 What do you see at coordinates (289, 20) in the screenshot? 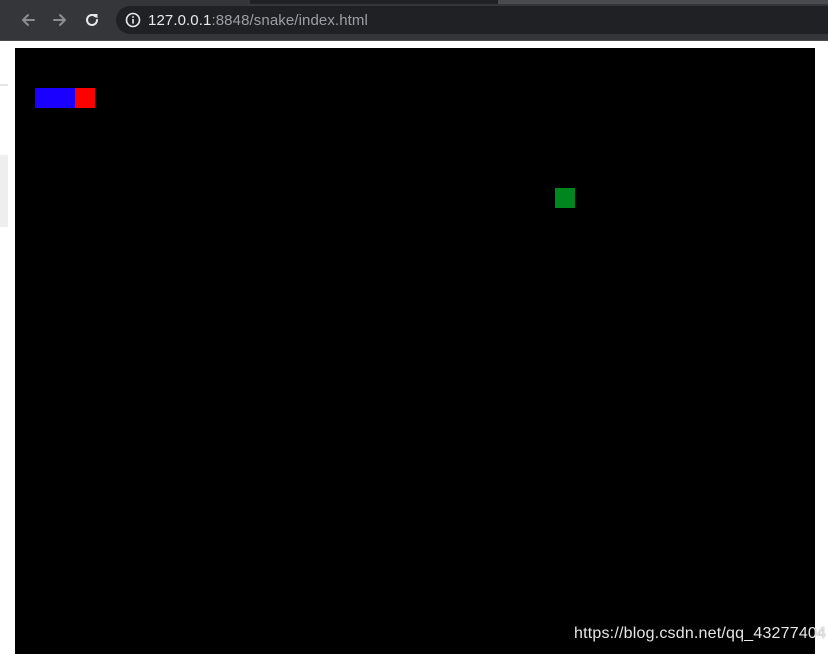
I see `url-path: :8848/snake/index.html` at bounding box center [289, 20].